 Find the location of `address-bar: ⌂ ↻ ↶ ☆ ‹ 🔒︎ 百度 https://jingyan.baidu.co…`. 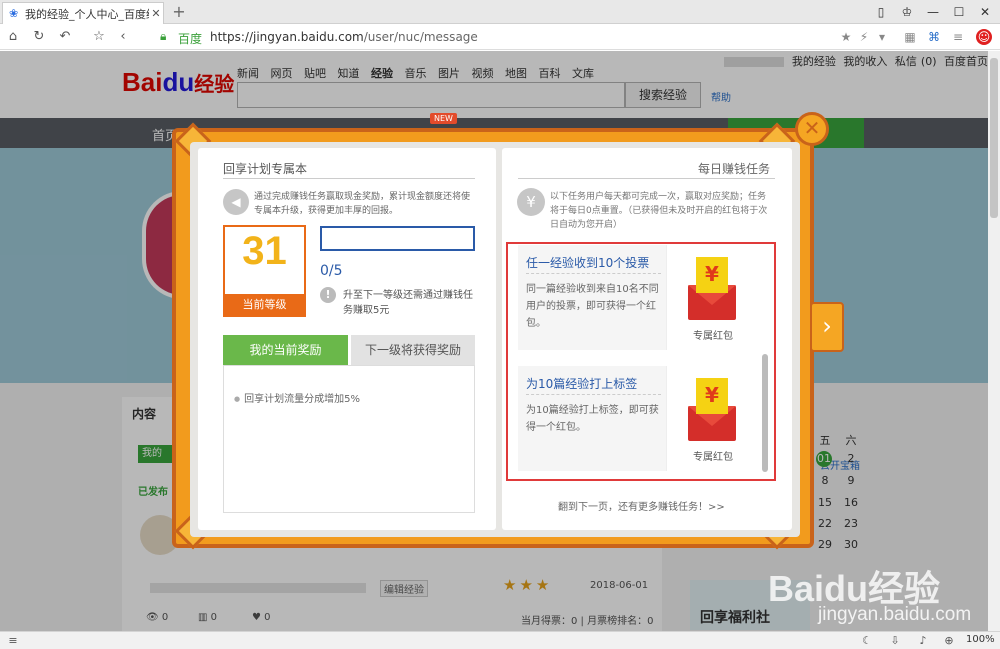

address-bar: ⌂ ↻ ↶ ☆ ‹ 🔒︎ 百度 https://jingyan.baidu.co… is located at coordinates (500, 37).